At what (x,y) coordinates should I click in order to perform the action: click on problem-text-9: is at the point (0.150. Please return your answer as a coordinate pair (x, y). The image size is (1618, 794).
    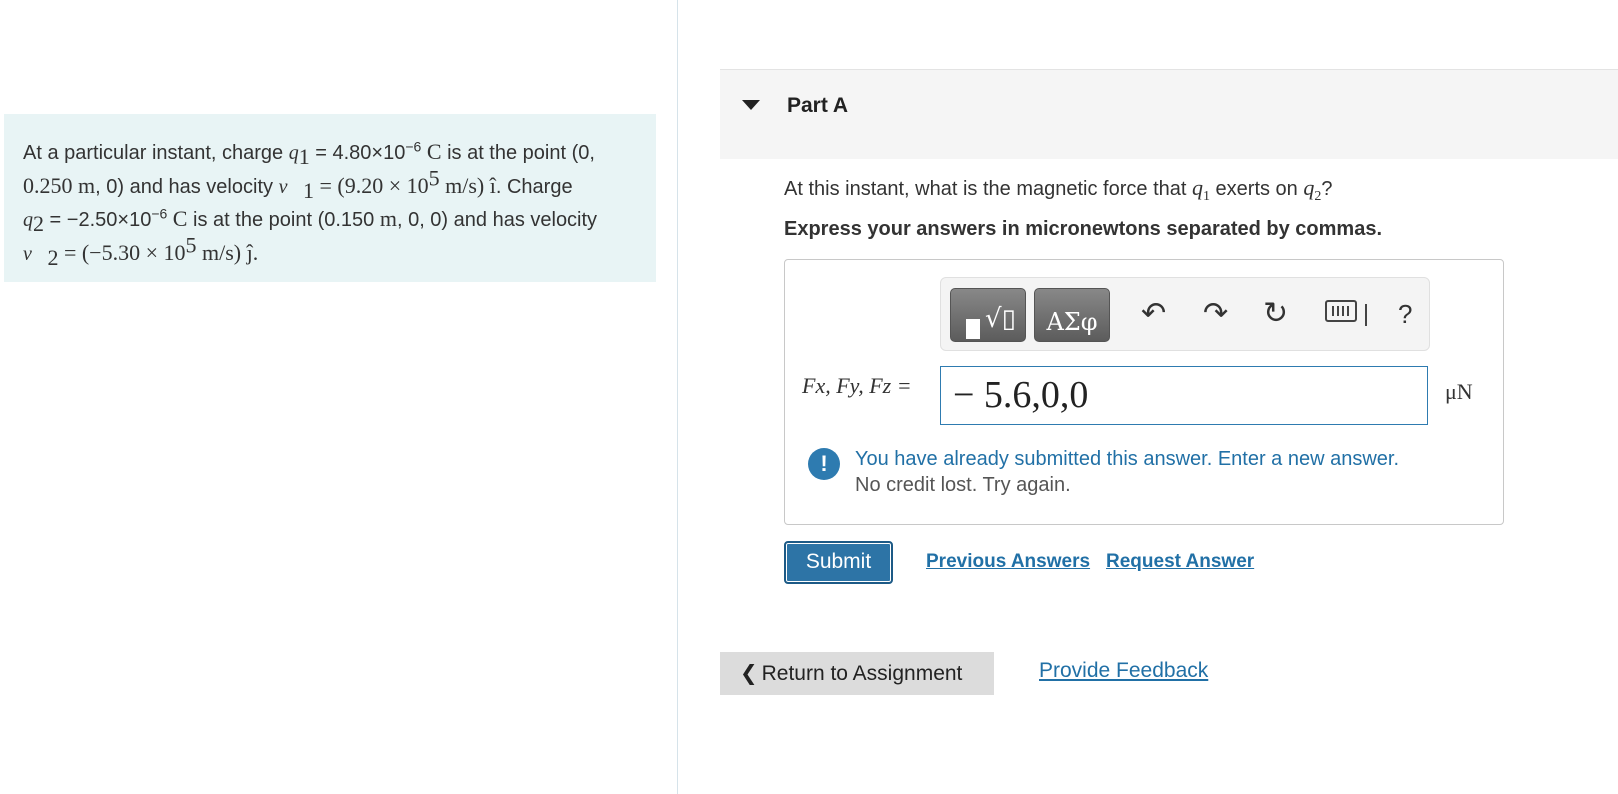
    Looking at the image, I should click on (283, 220).